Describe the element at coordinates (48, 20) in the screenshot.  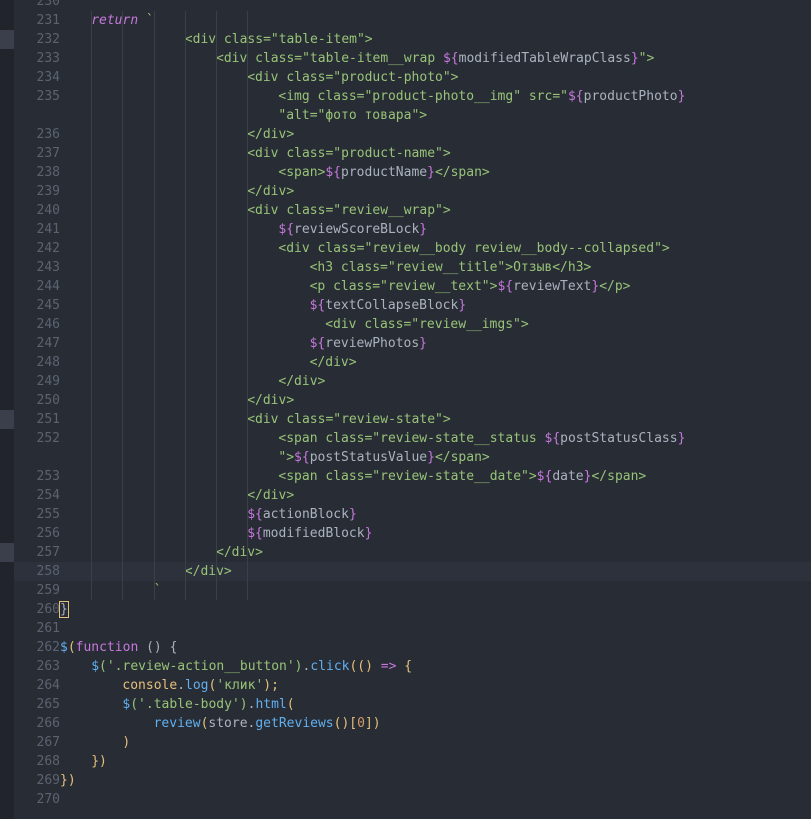
I see `line-number: 231` at that location.